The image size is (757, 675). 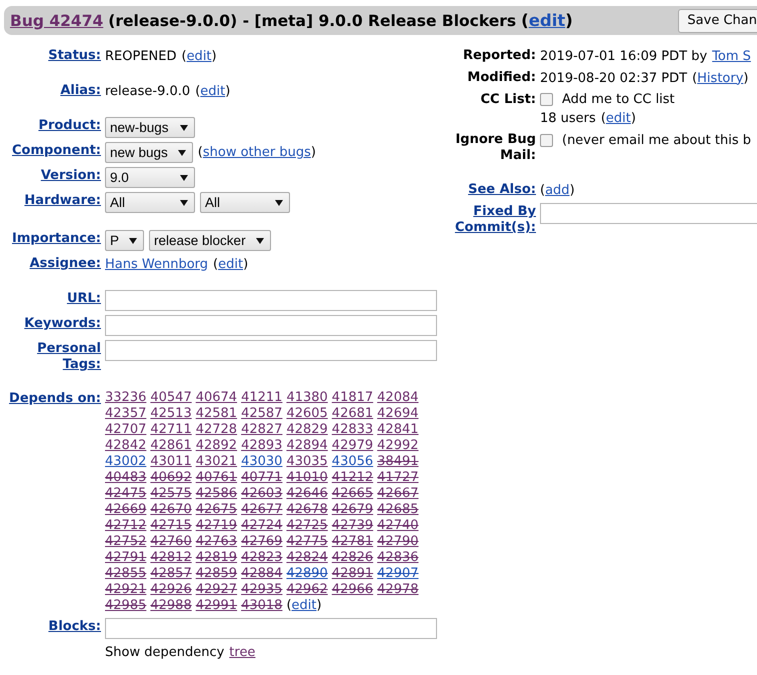 What do you see at coordinates (171, 606) in the screenshot?
I see `bug-number-link: 42988` at bounding box center [171, 606].